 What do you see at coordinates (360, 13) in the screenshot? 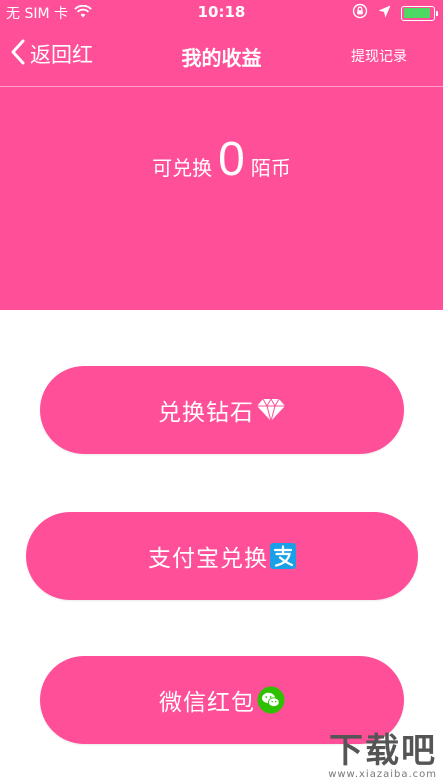
I see `orientation-lock-icon` at bounding box center [360, 13].